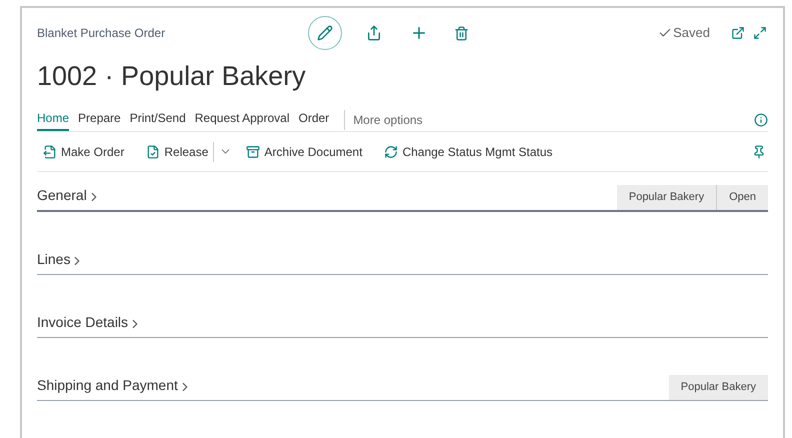 Image resolution: width=792 pixels, height=438 pixels. Describe the element at coordinates (468, 151) in the screenshot. I see `action-button: Change Status Mgmt Status` at that location.